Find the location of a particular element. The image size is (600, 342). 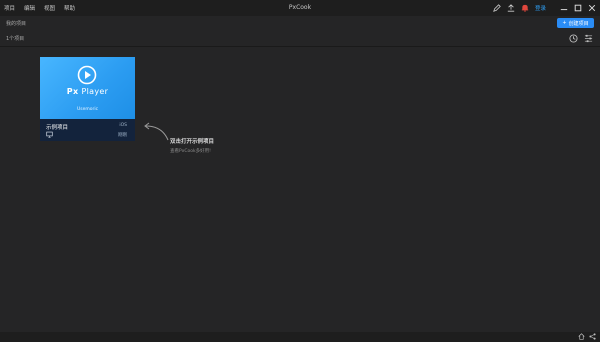

bell-icon is located at coordinates (525, 8).